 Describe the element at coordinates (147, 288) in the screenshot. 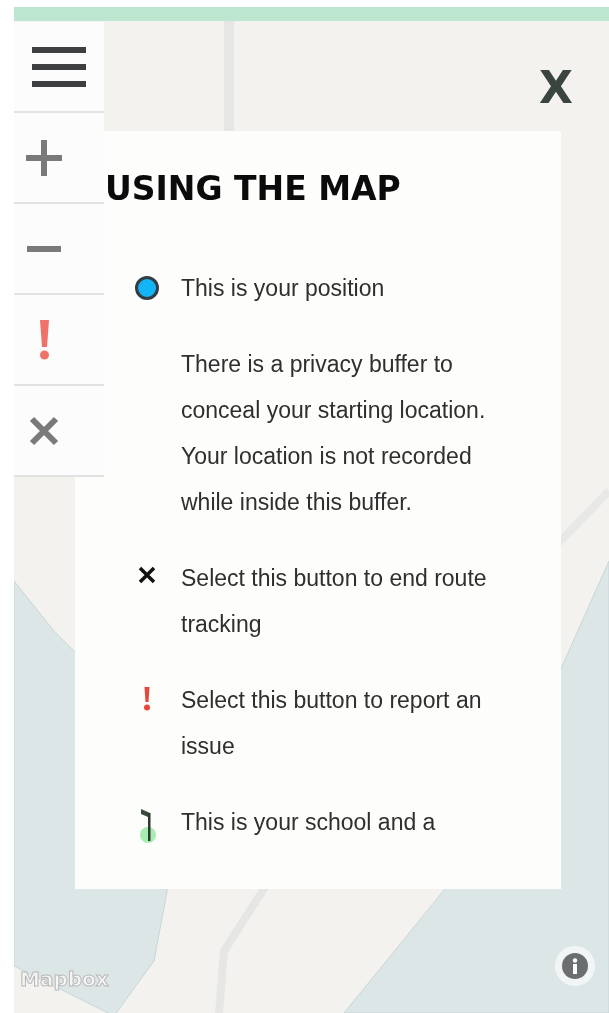

I see `position-dot-icon` at that location.